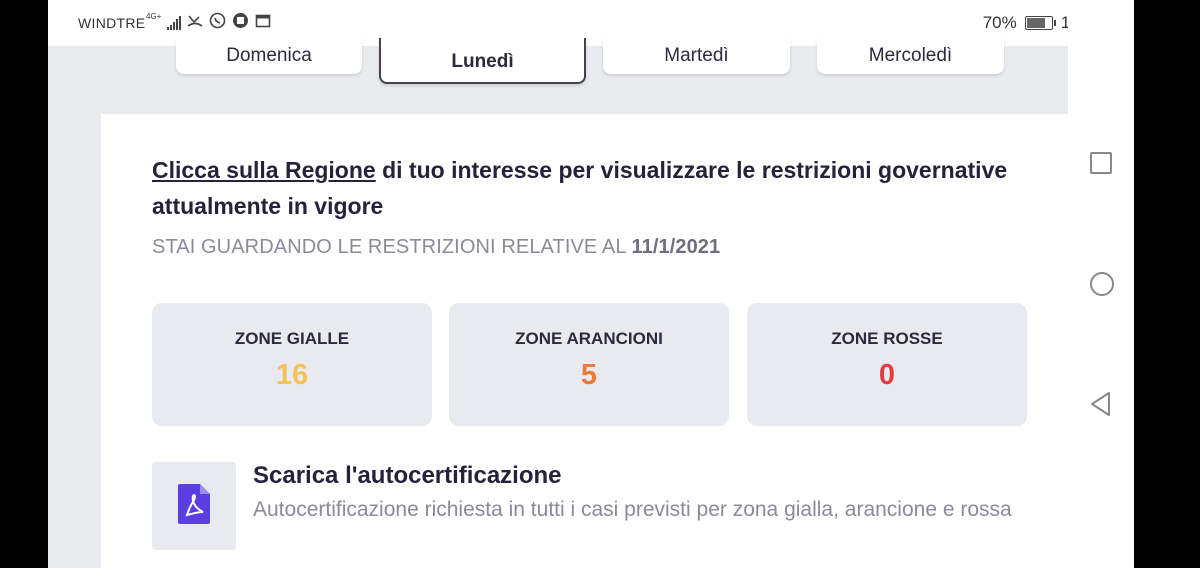 The height and width of the screenshot is (568, 1200). Describe the element at coordinates (887, 338) in the screenshot. I see `zone-label: ZONE ROSSE` at that location.